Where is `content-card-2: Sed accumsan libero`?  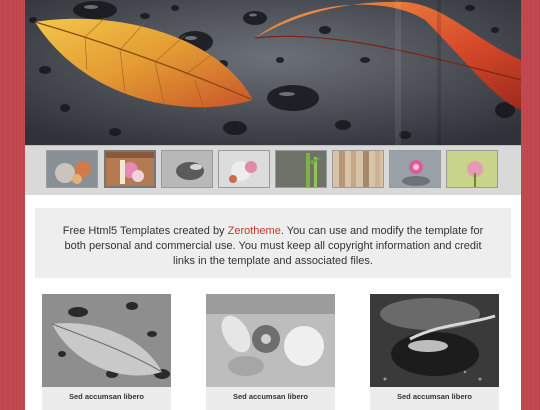 content-card-2: Sed accumsan libero is located at coordinates (270, 352).